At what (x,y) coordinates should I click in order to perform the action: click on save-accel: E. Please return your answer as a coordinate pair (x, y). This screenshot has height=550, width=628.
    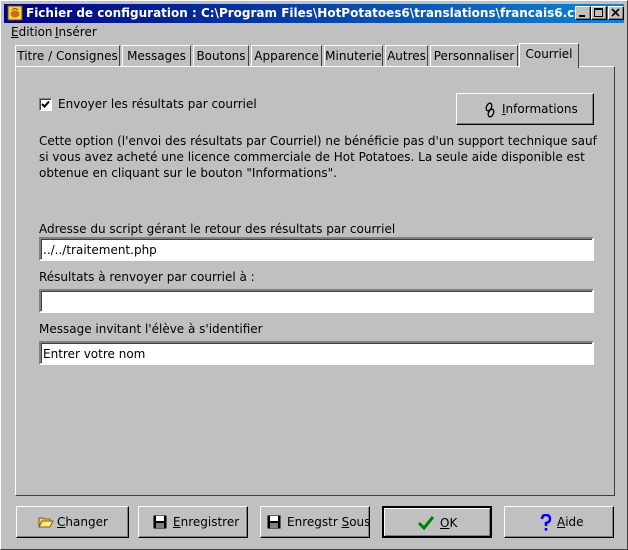
    Looking at the image, I should click on (177, 522).